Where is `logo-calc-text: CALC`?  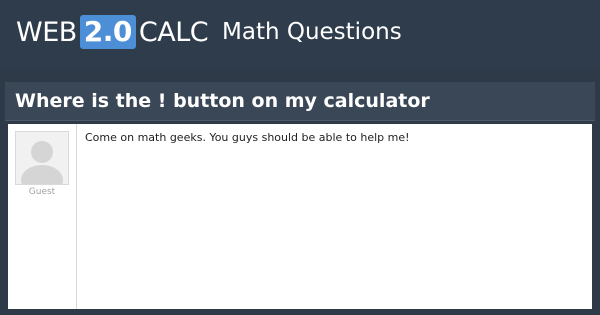
logo-calc-text: CALC is located at coordinates (173, 32).